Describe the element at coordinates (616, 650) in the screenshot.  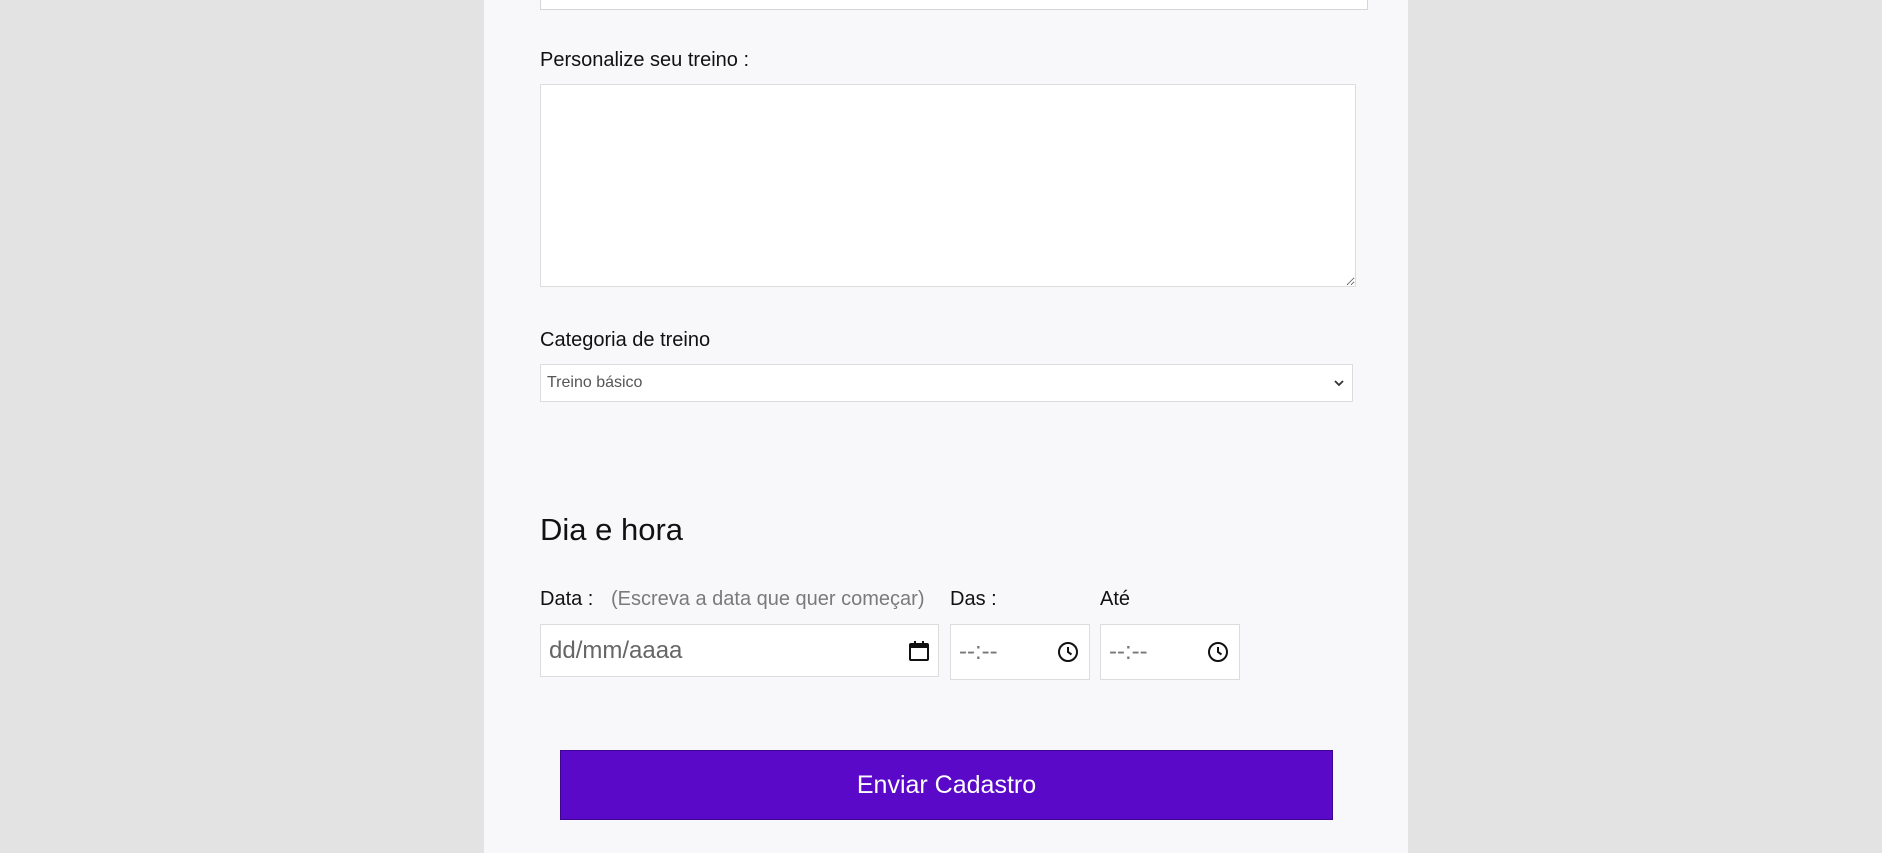
I see `date-placeholder: dd/mm/aaaa` at that location.